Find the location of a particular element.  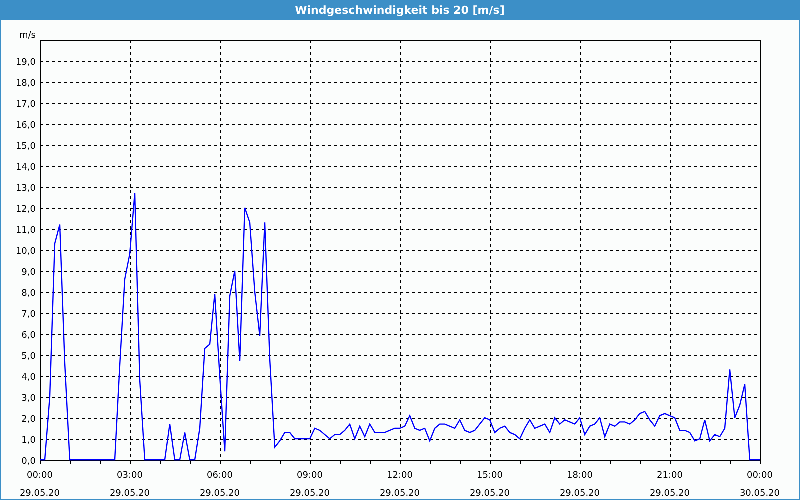

axis-tick-label: 00:00 30.05.20 is located at coordinates (760, 485).